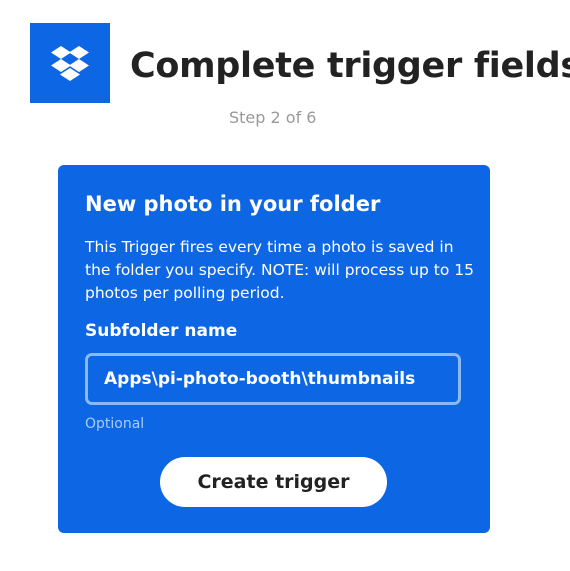 The image size is (570, 571). What do you see at coordinates (115, 424) in the screenshot?
I see `optional-hint: Optional` at bounding box center [115, 424].